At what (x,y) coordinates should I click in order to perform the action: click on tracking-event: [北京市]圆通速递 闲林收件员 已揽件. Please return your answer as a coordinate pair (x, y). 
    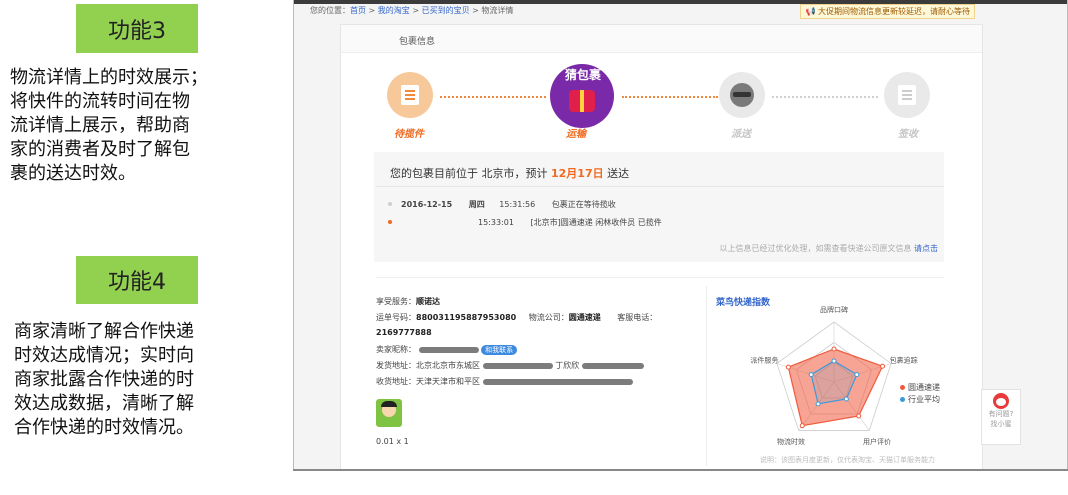
    Looking at the image, I should click on (596, 222).